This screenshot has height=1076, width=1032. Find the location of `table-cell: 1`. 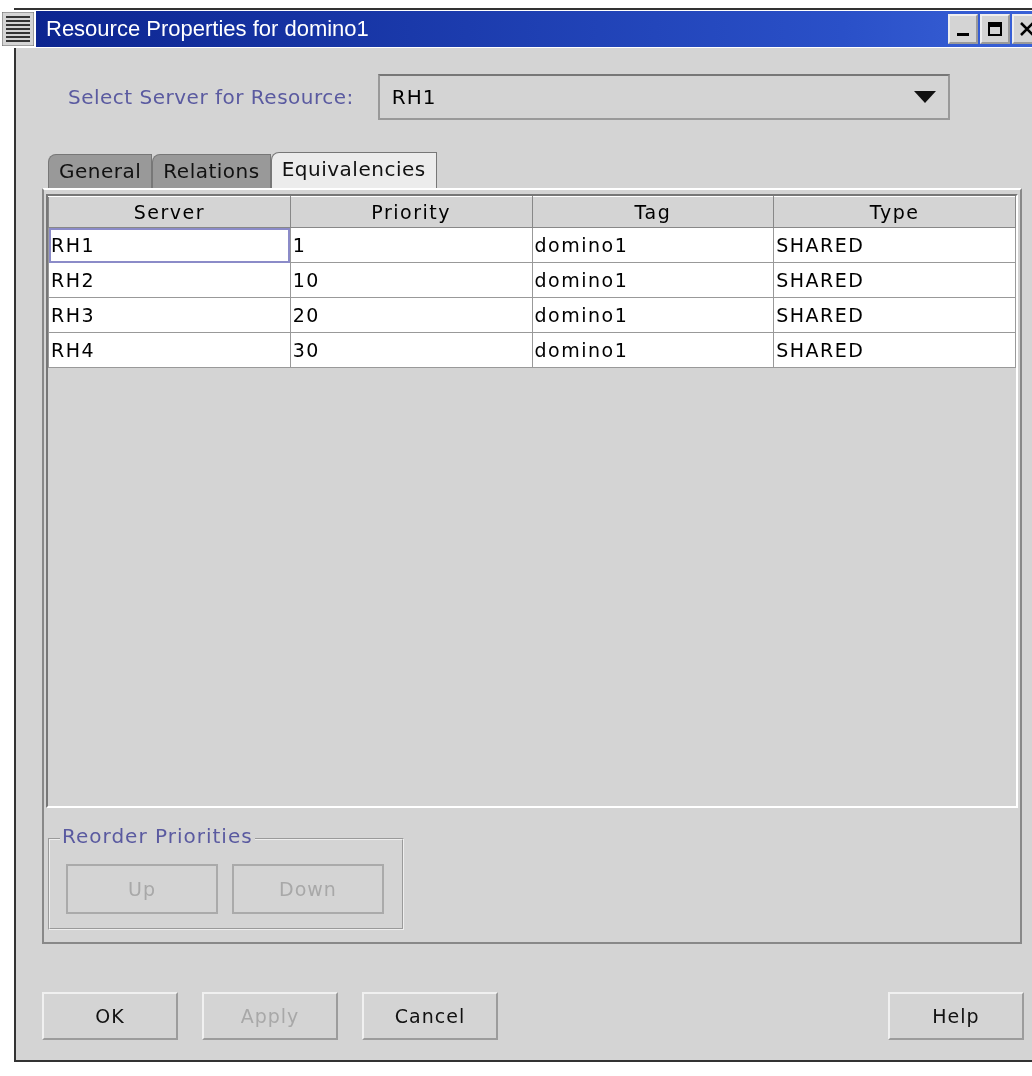

table-cell: 1 is located at coordinates (411, 245).